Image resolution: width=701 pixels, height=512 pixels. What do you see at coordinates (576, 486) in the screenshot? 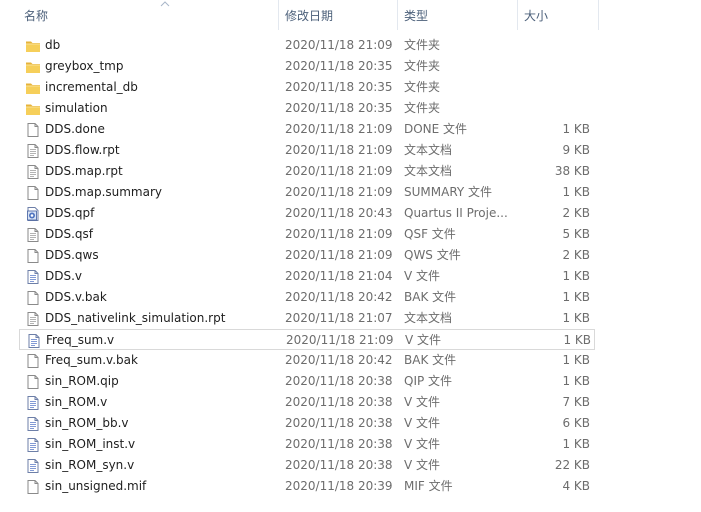
I see `file-size: 4 KB` at bounding box center [576, 486].